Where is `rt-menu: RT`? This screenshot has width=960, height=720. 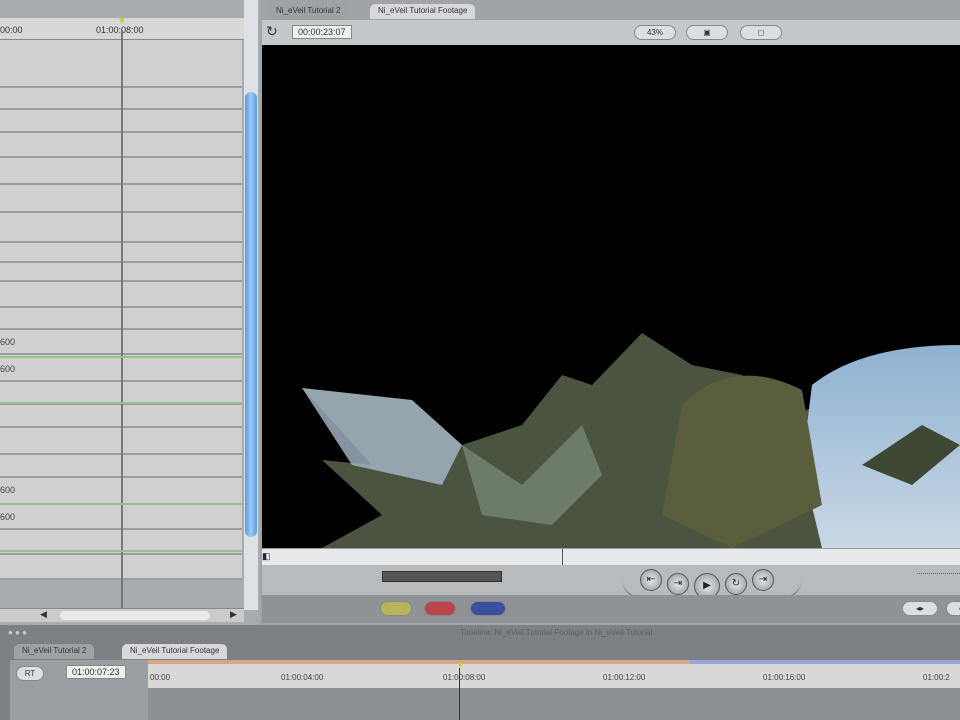 rt-menu: RT is located at coordinates (30, 673).